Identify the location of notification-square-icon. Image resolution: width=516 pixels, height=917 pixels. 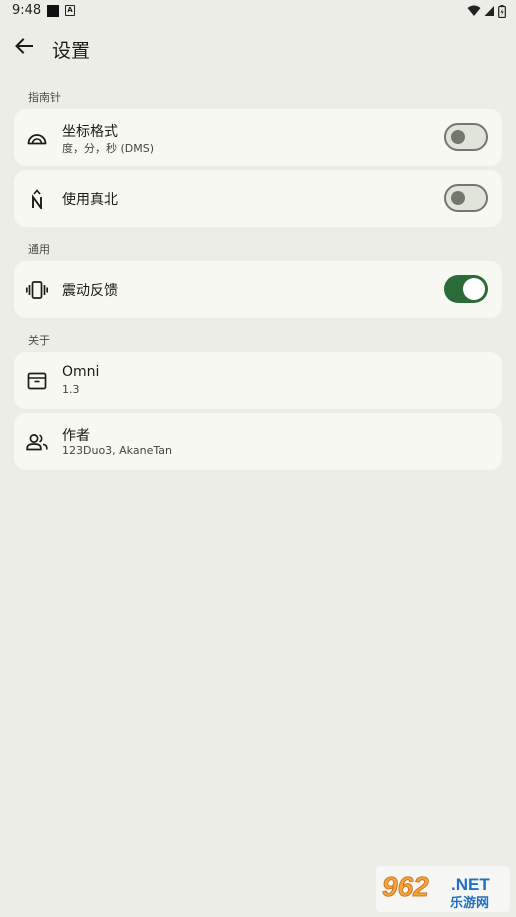
(53, 11).